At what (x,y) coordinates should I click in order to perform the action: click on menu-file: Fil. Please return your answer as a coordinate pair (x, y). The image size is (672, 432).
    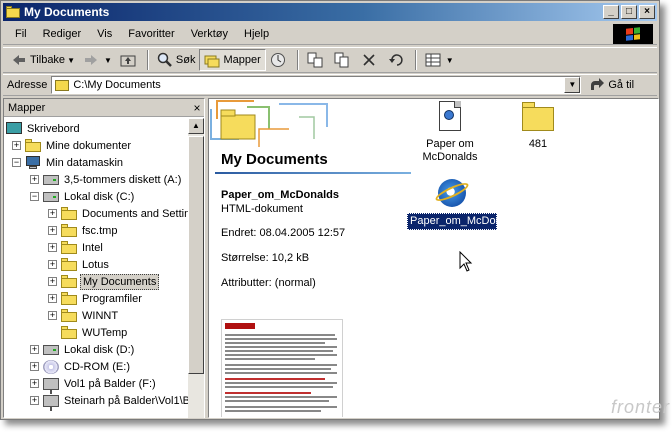
    Looking at the image, I should click on (21, 34).